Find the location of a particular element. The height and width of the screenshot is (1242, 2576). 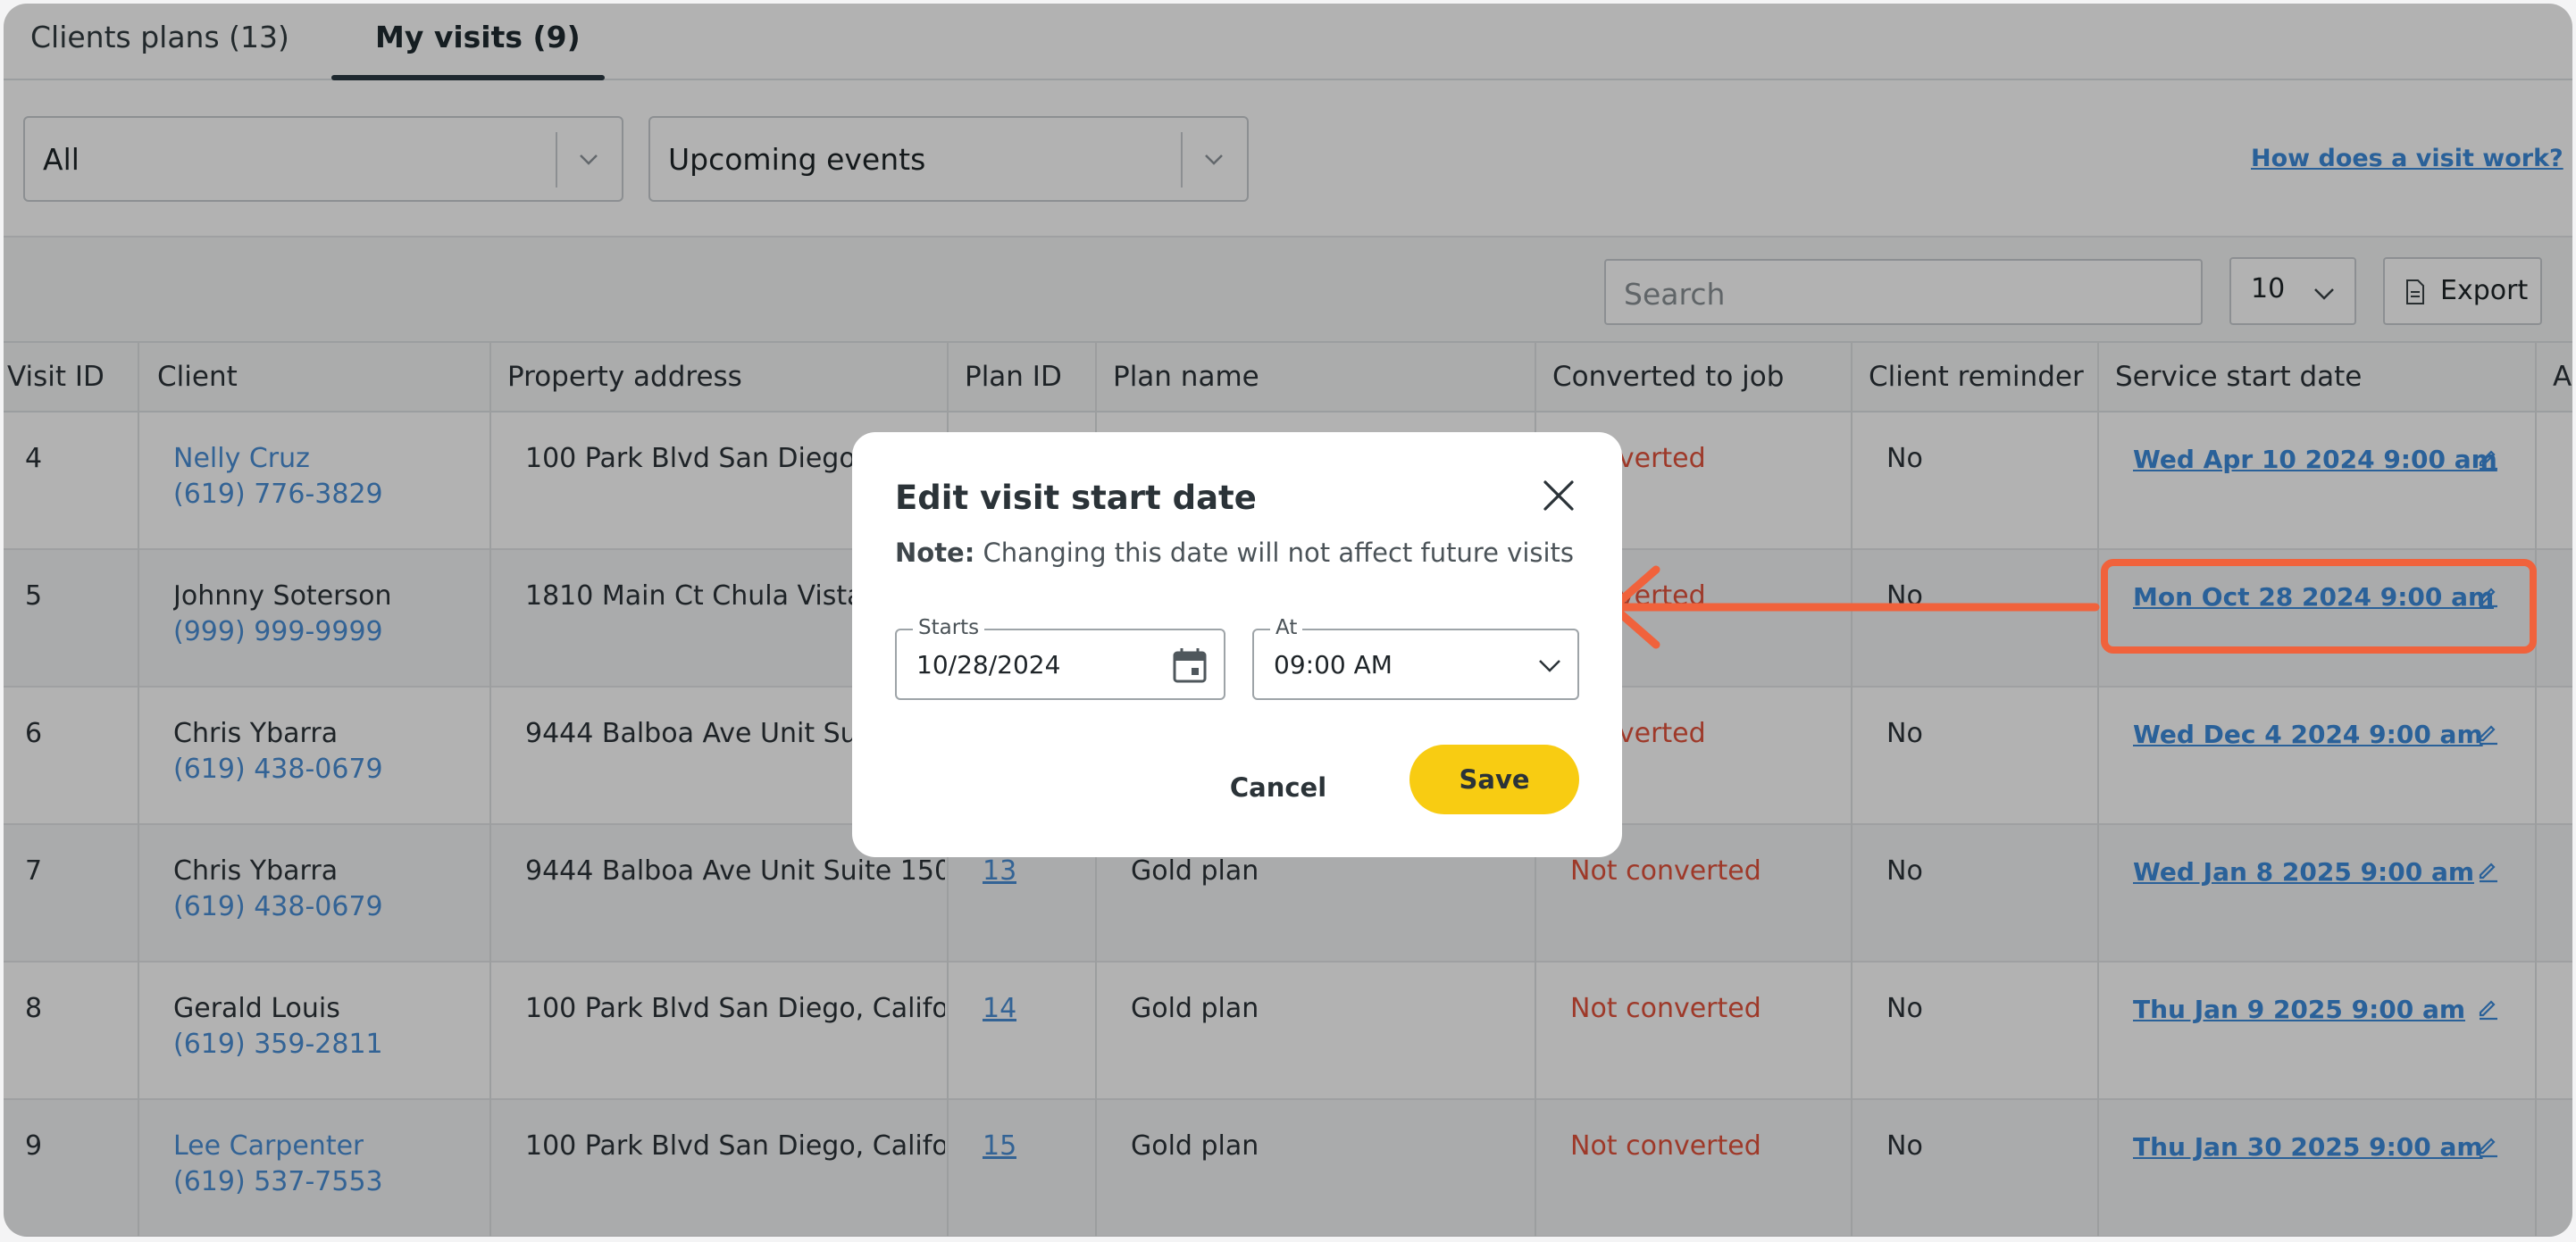

calendar-icon is located at coordinates (1190, 665).